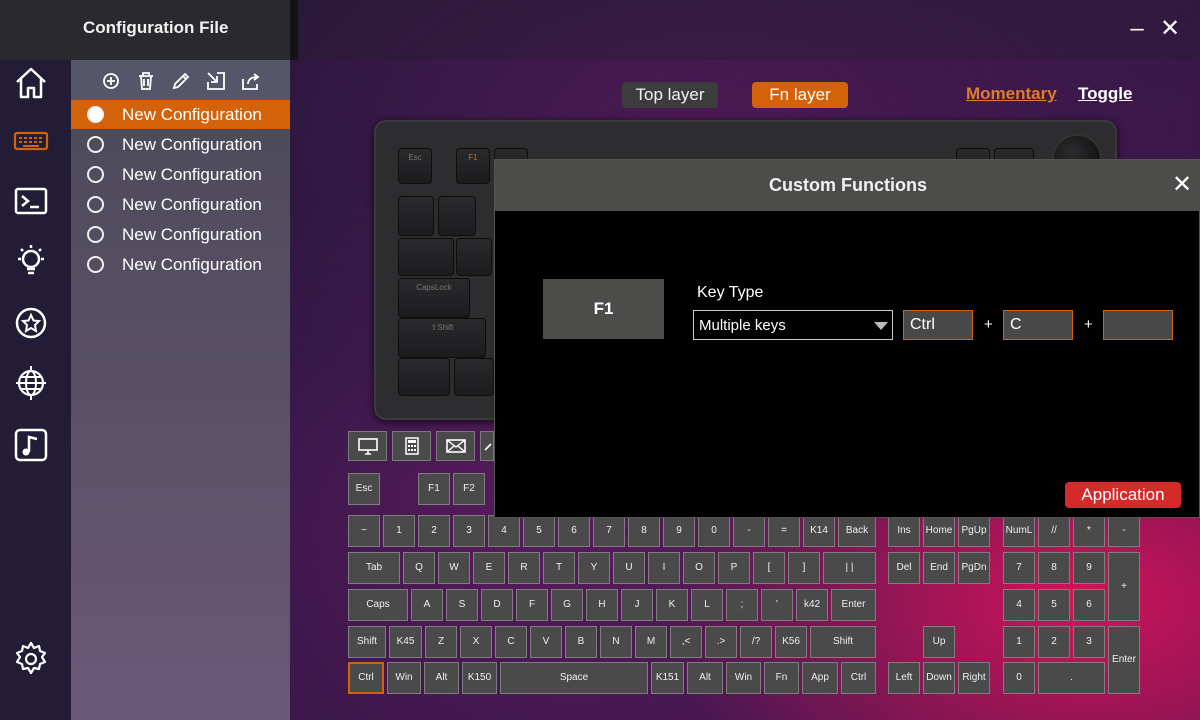  What do you see at coordinates (469, 531) in the screenshot?
I see `key: 3` at bounding box center [469, 531].